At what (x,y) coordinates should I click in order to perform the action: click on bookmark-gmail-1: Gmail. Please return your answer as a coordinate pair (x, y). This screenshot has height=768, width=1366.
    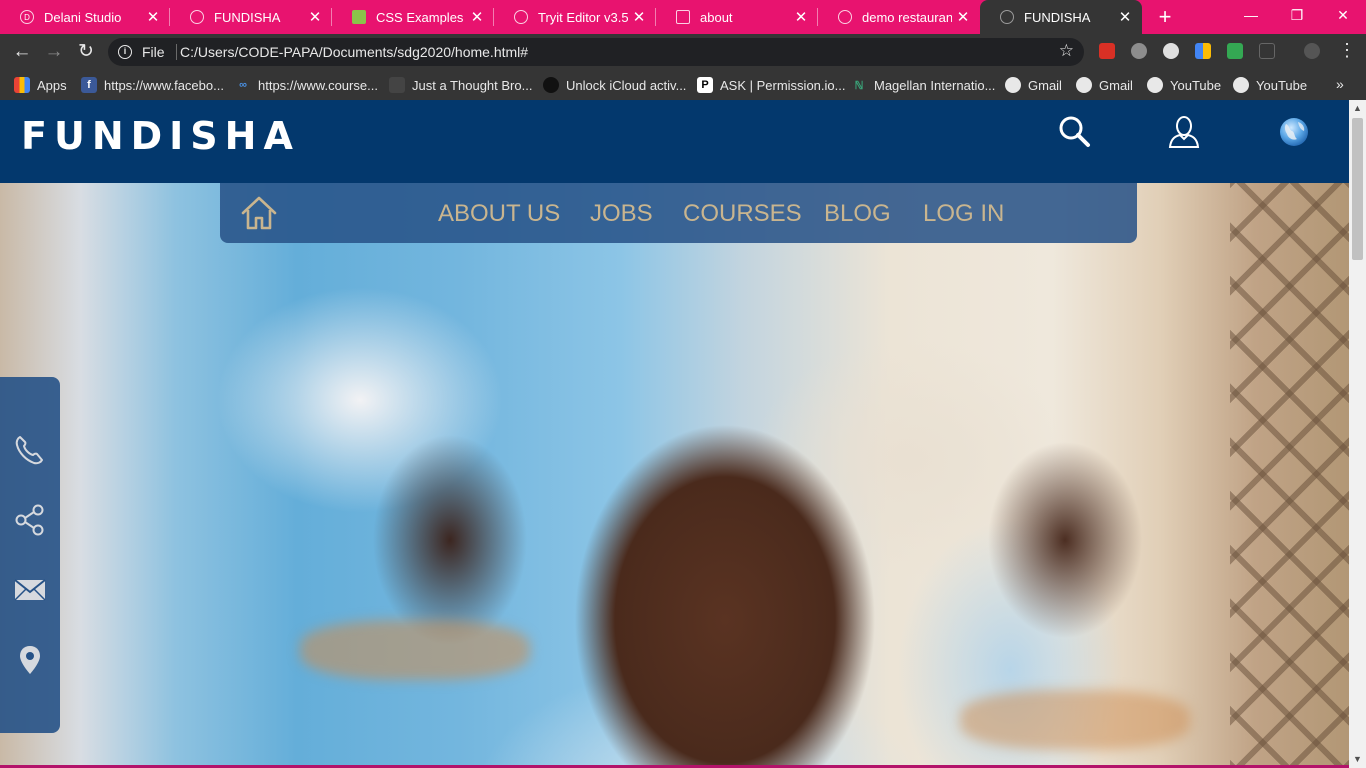
    Looking at the image, I should click on (1033, 85).